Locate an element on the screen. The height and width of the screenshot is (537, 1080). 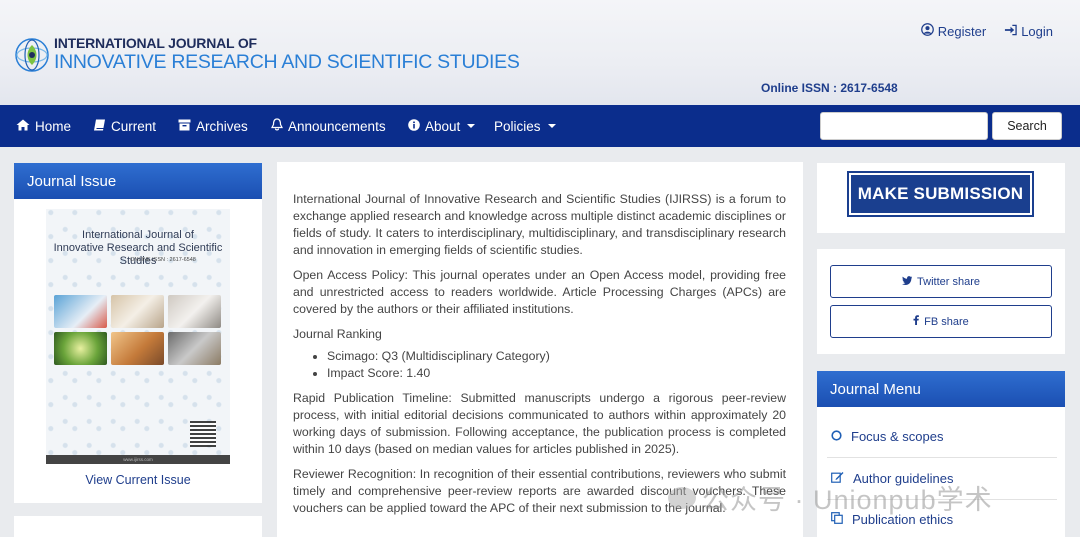
home-icon is located at coordinates (23, 126).